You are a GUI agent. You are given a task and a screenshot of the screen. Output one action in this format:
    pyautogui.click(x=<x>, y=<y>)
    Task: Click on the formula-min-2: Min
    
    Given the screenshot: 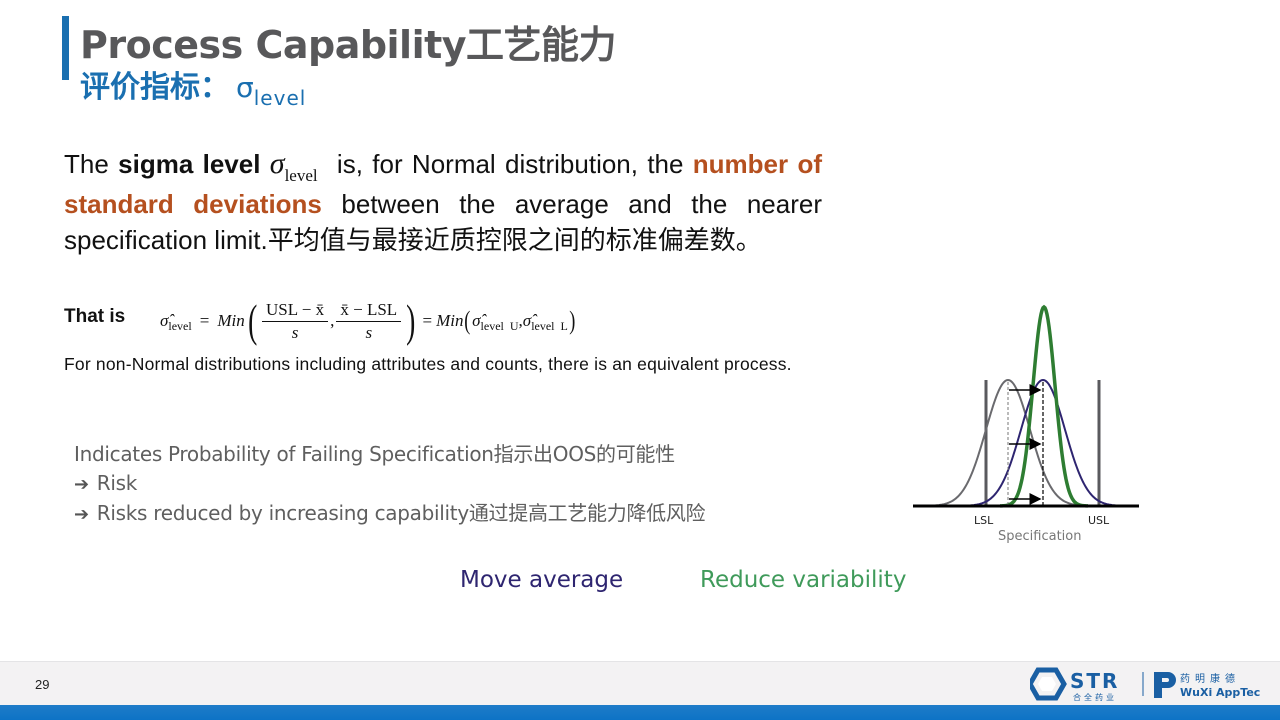 What is the action you would take?
    pyautogui.click(x=450, y=320)
    